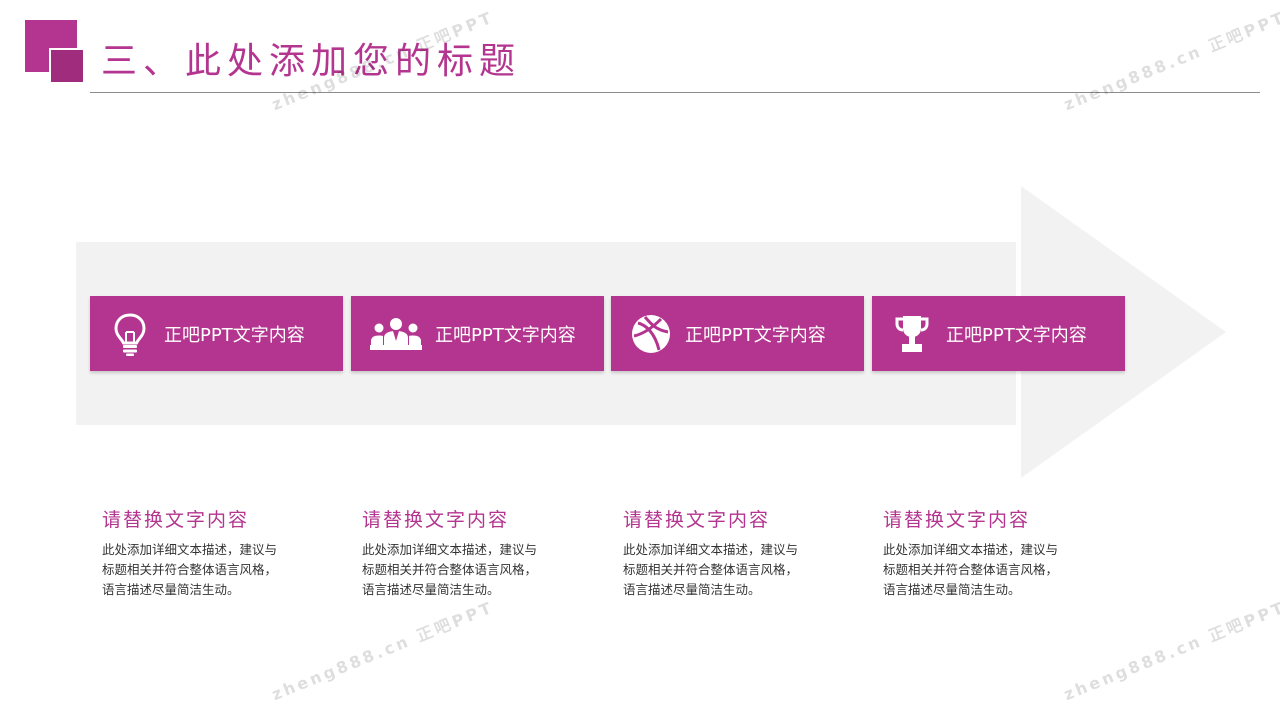 This screenshot has width=1280, height=720. I want to click on step-box-4: 正吧PPT文字内容, so click(998, 333).